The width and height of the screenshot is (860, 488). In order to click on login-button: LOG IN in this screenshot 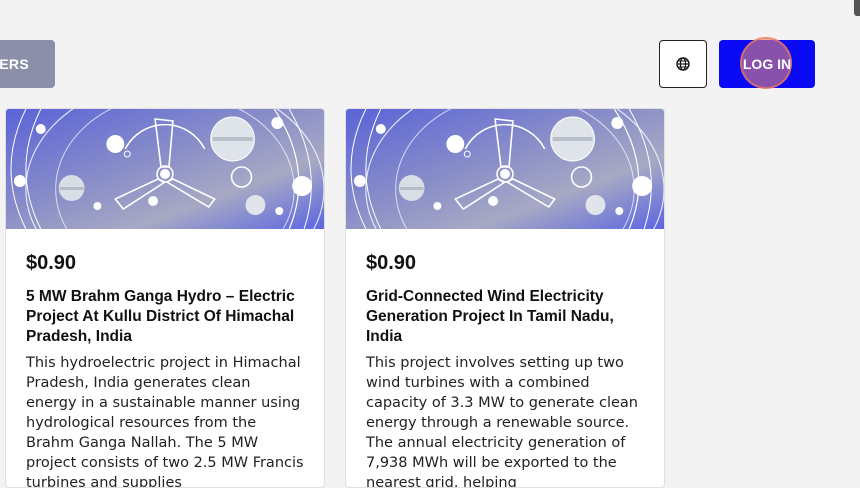, I will do `click(767, 64)`.